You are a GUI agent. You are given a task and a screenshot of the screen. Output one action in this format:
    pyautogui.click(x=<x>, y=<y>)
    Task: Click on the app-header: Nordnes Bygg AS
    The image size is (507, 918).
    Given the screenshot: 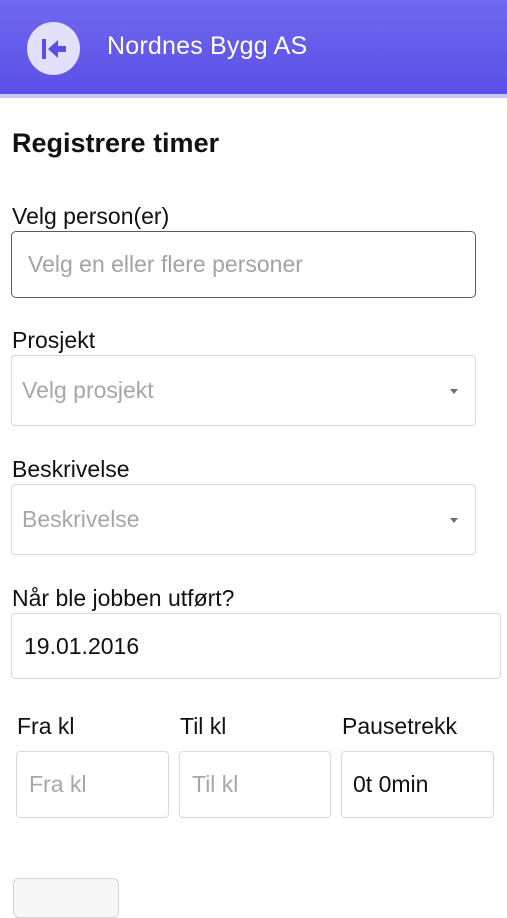 What is the action you would take?
    pyautogui.click(x=253, y=49)
    